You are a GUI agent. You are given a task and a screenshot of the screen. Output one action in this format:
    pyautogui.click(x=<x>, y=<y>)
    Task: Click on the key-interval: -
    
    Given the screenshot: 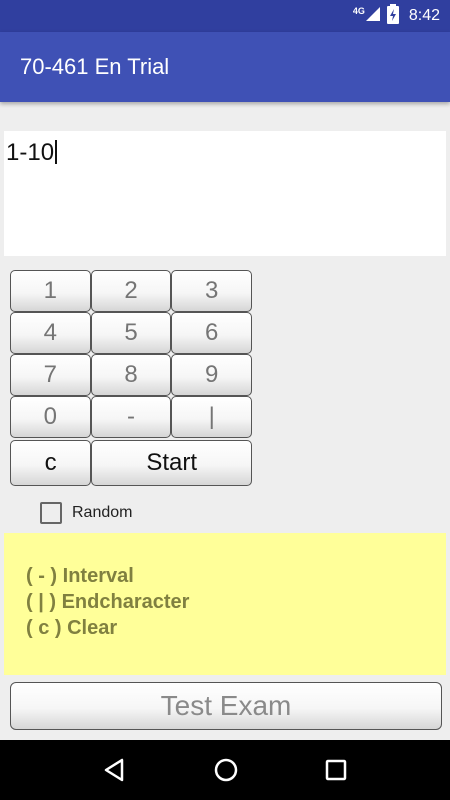 What is the action you would take?
    pyautogui.click(x=131, y=417)
    